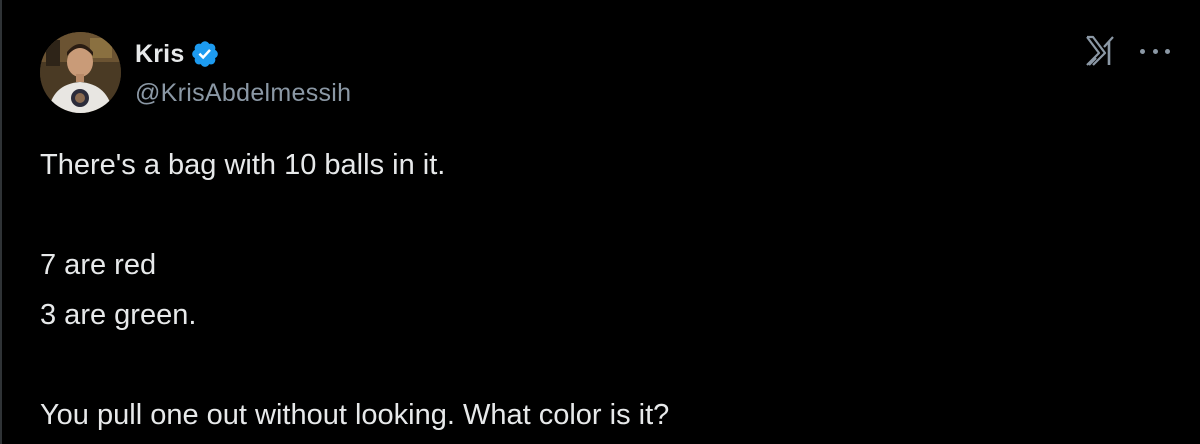  What do you see at coordinates (1101, 51) in the screenshot?
I see `x-logo-icon` at bounding box center [1101, 51].